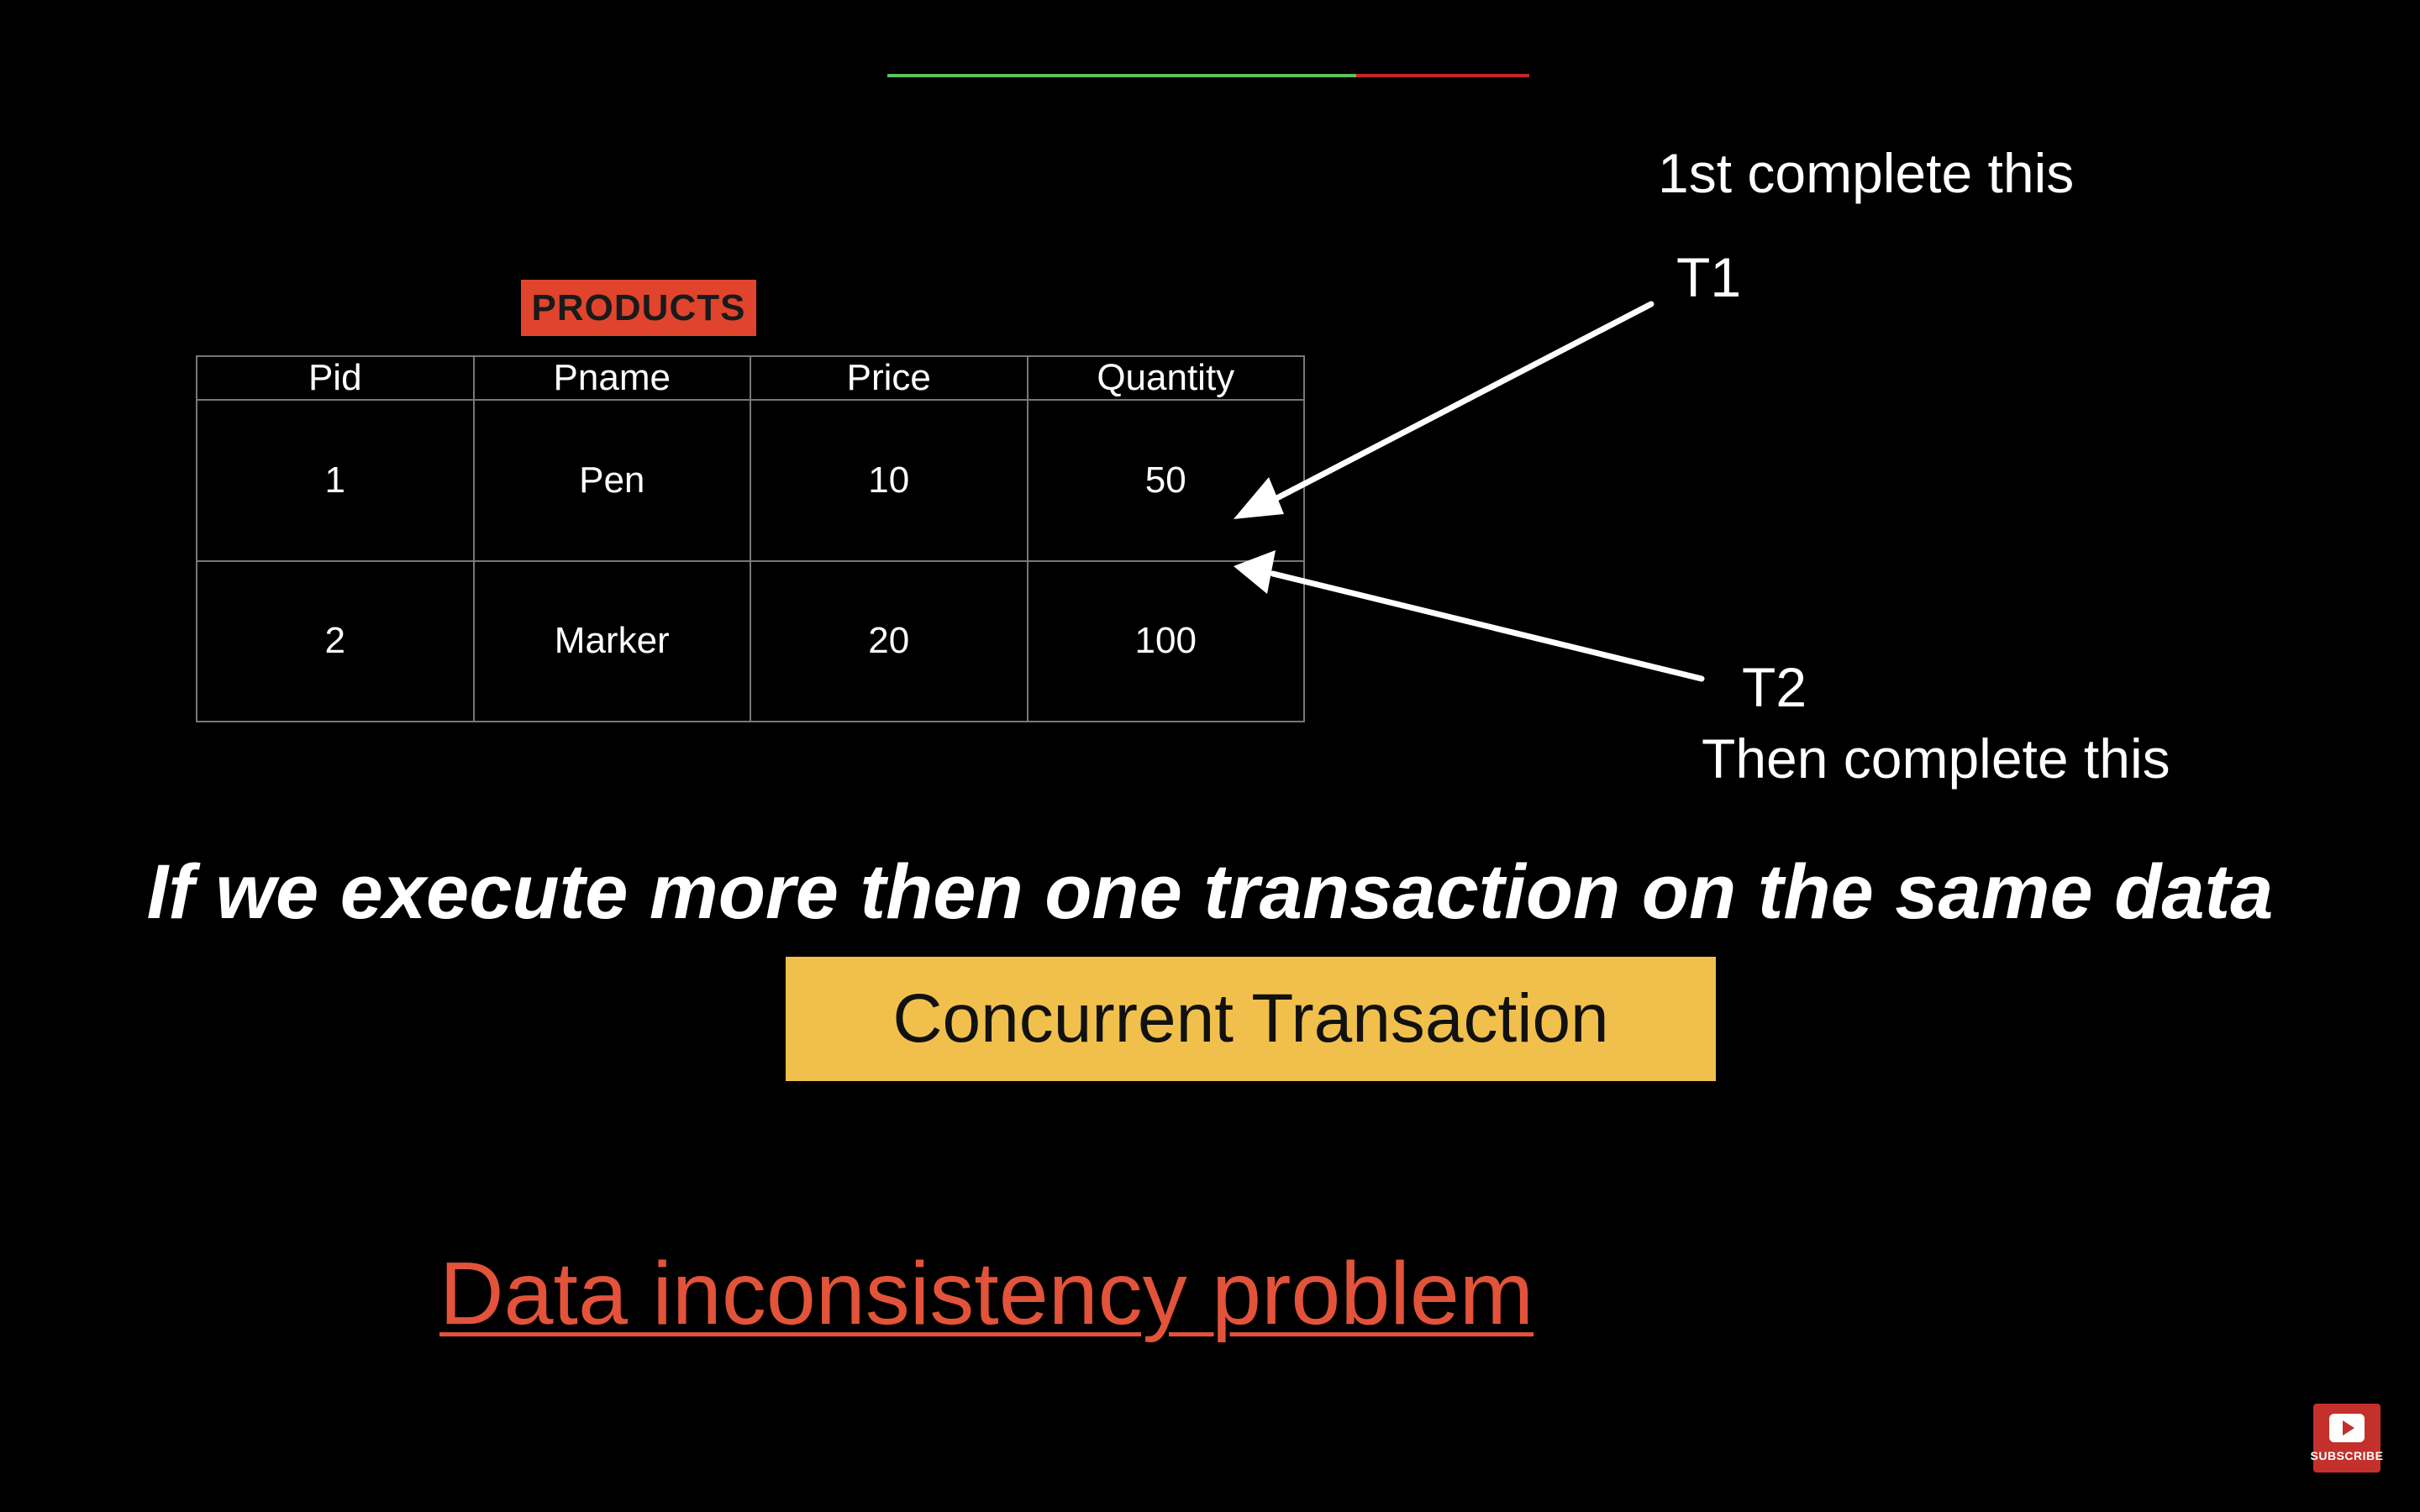 The width and height of the screenshot is (2420, 1512). Describe the element at coordinates (2347, 1455) in the screenshot. I see `subscribe-label: SUBSCRIBE` at that location.